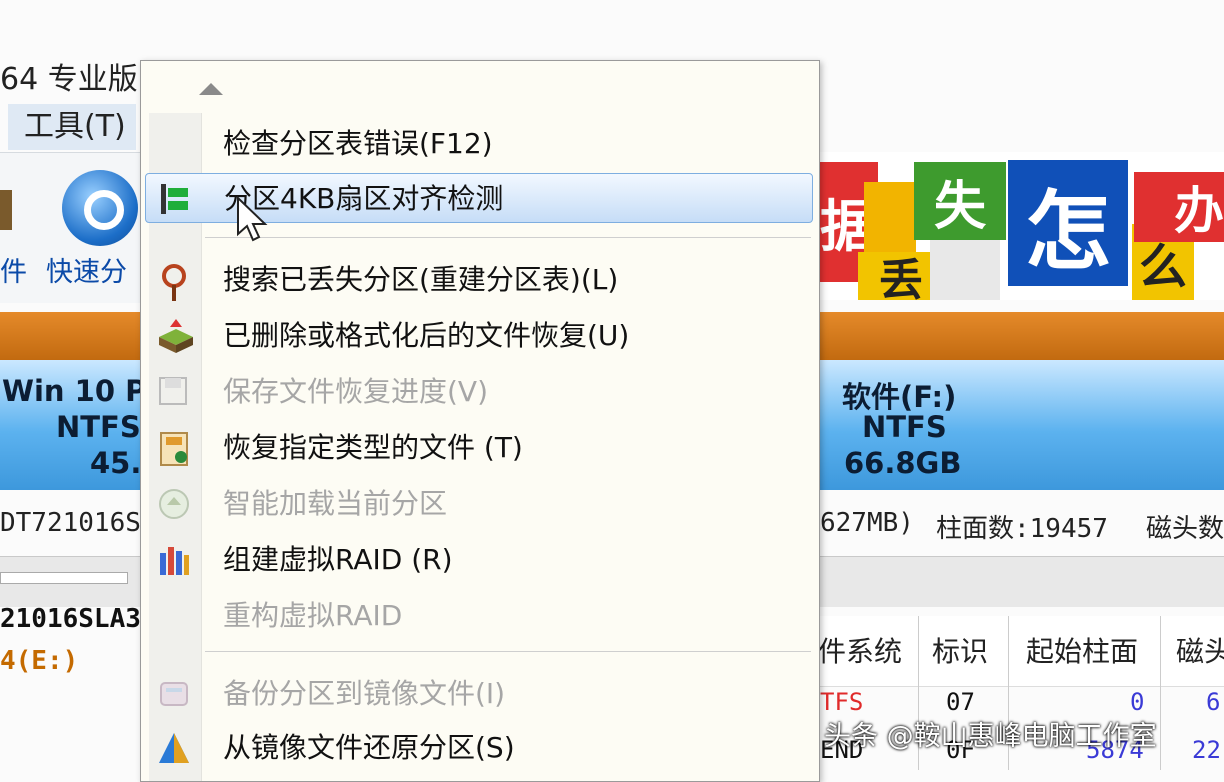 The height and width of the screenshot is (782, 1224). What do you see at coordinates (903, 463) in the screenshot?
I see `partition-size: 66.8GB` at bounding box center [903, 463].